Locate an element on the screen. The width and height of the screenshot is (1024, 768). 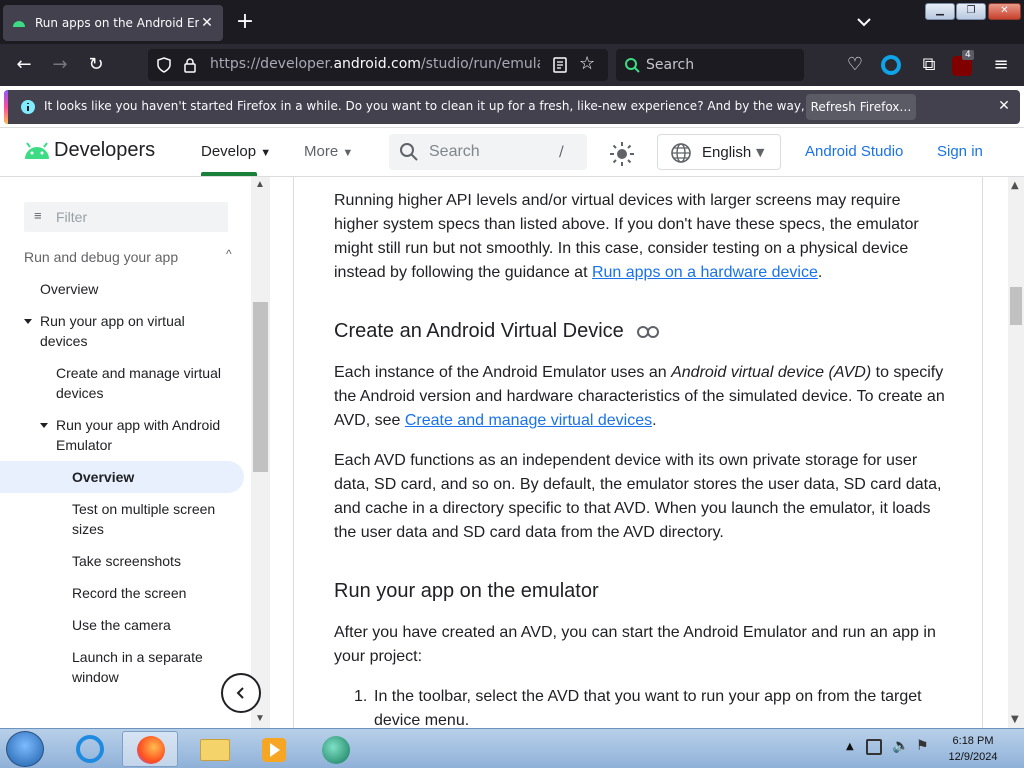
window-close-button: ✕ is located at coordinates (1004, 11).